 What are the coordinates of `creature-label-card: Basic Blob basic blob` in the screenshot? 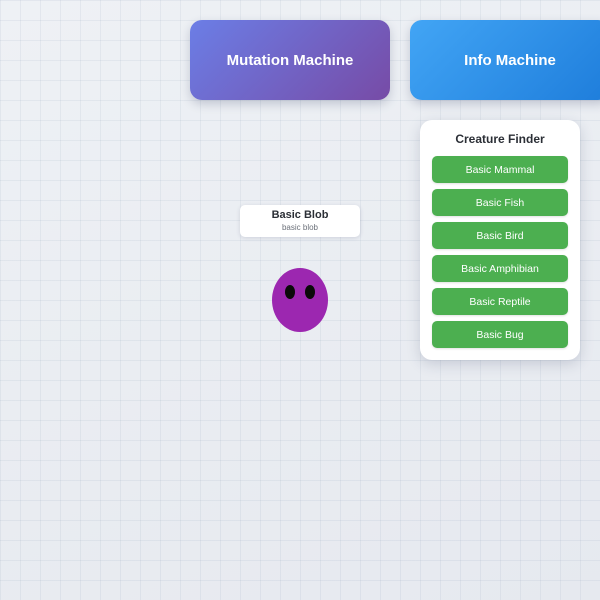 It's located at (300, 221).